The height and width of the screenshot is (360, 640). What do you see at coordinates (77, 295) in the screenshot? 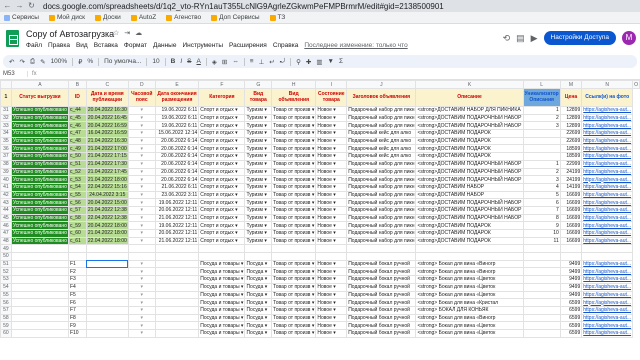
I see `id-cell: F5` at bounding box center [77, 295].